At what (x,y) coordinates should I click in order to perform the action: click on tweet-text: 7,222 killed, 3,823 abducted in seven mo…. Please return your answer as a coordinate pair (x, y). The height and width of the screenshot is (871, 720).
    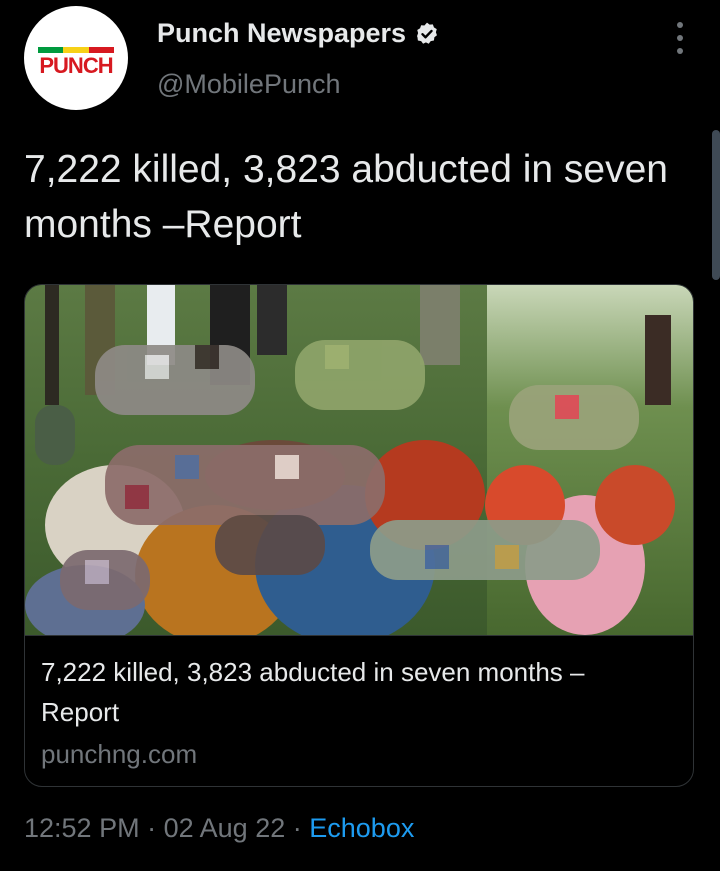
    Looking at the image, I should click on (346, 197).